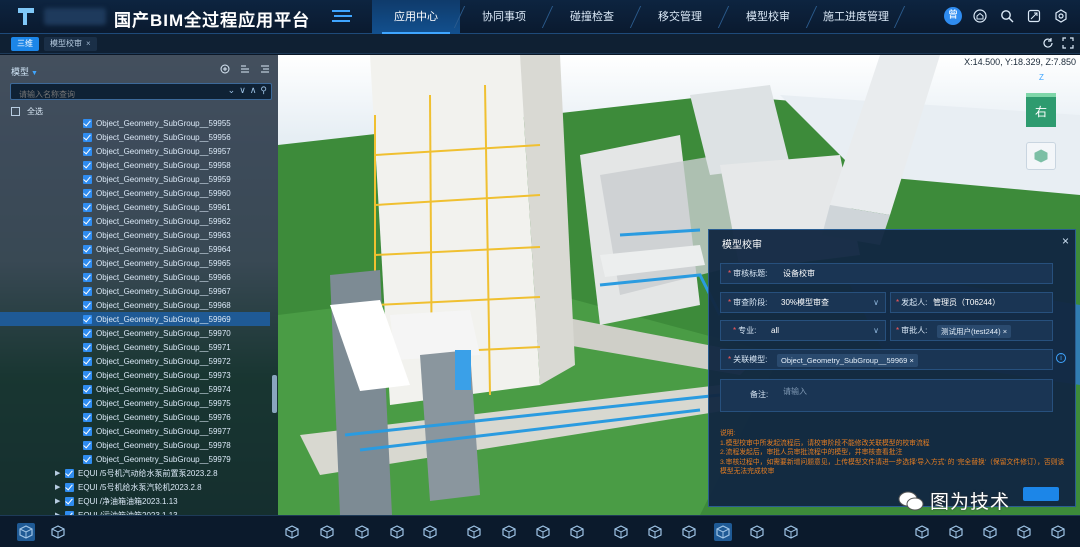 Image resolution: width=1080 pixels, height=547 pixels. Describe the element at coordinates (70, 44) in the screenshot. I see `tab-model-review-doc: 模型校审 ×` at that location.